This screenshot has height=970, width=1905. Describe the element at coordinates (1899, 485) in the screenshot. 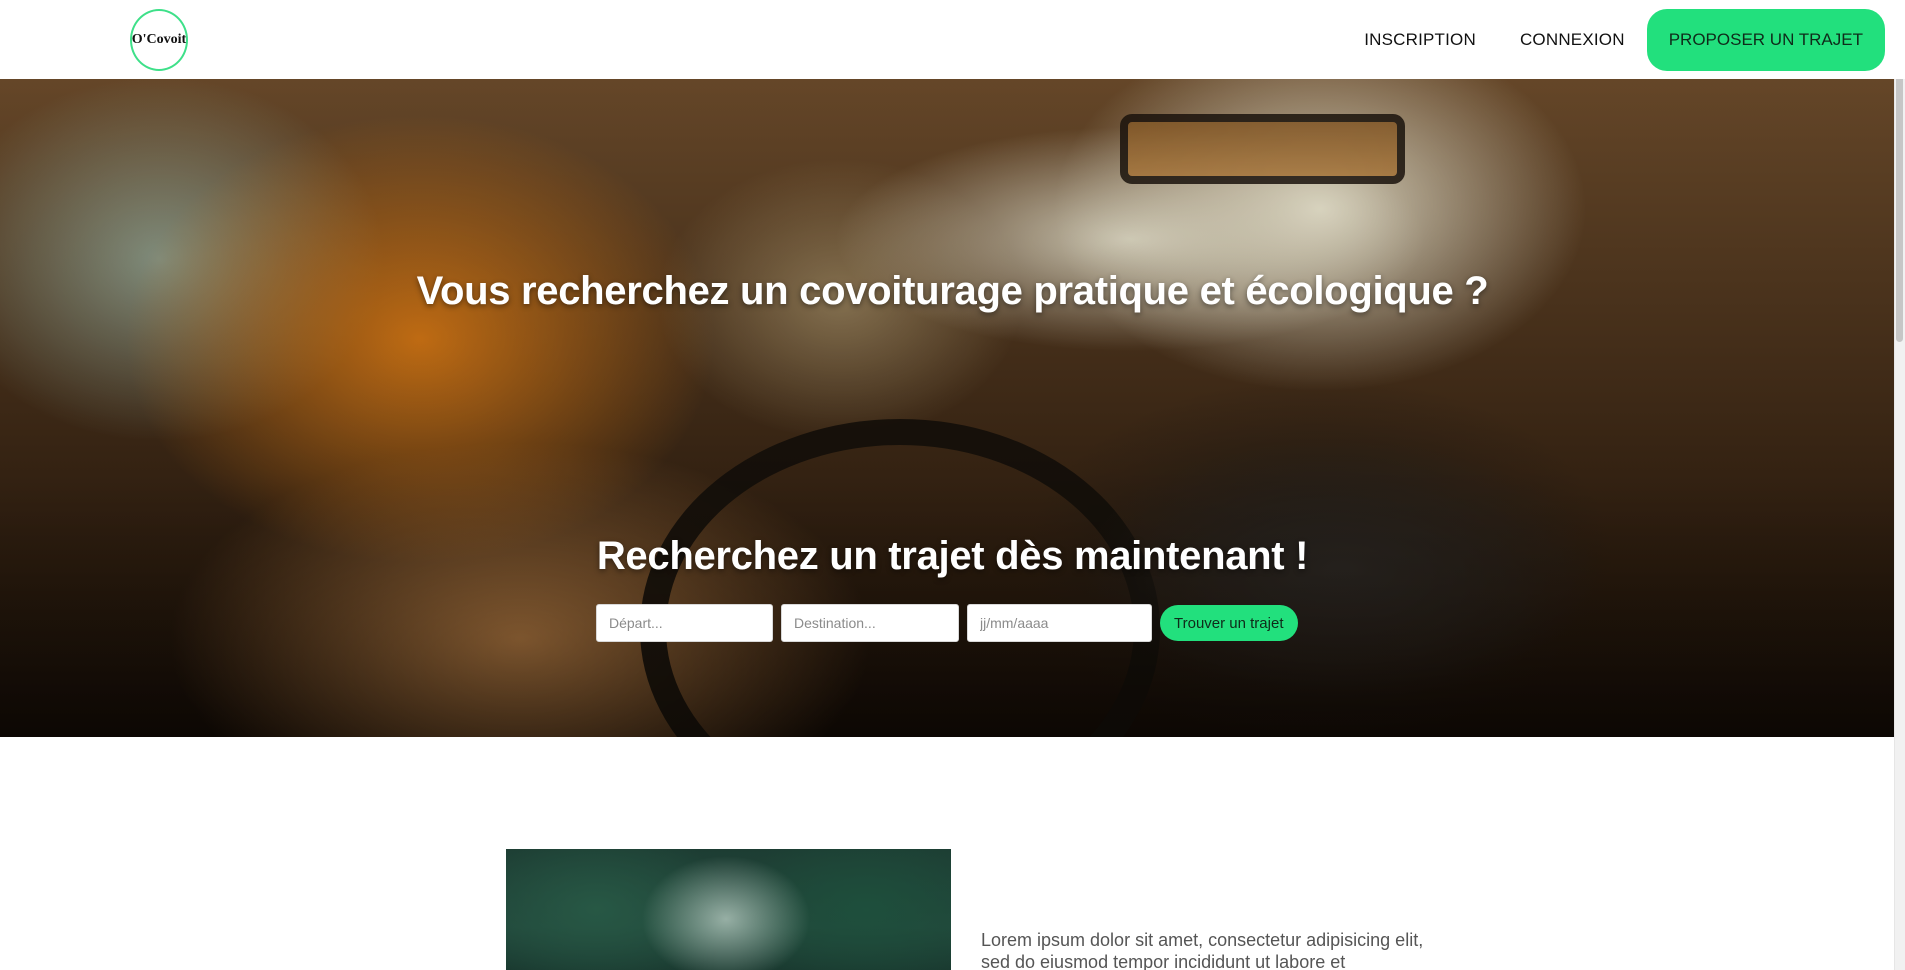

I see `vertical-scrollbar` at that location.